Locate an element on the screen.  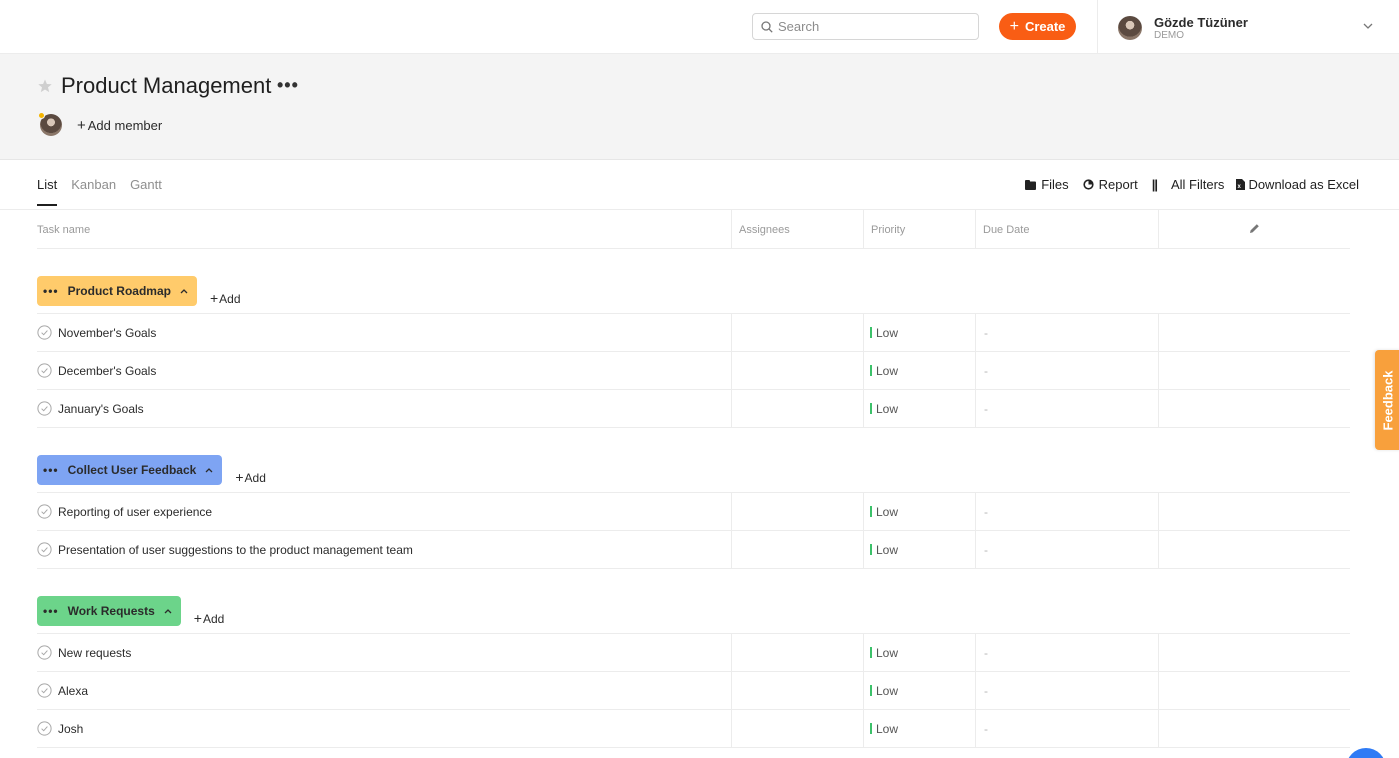
all-filters-button: All Filters is located at coordinates (1197, 184).